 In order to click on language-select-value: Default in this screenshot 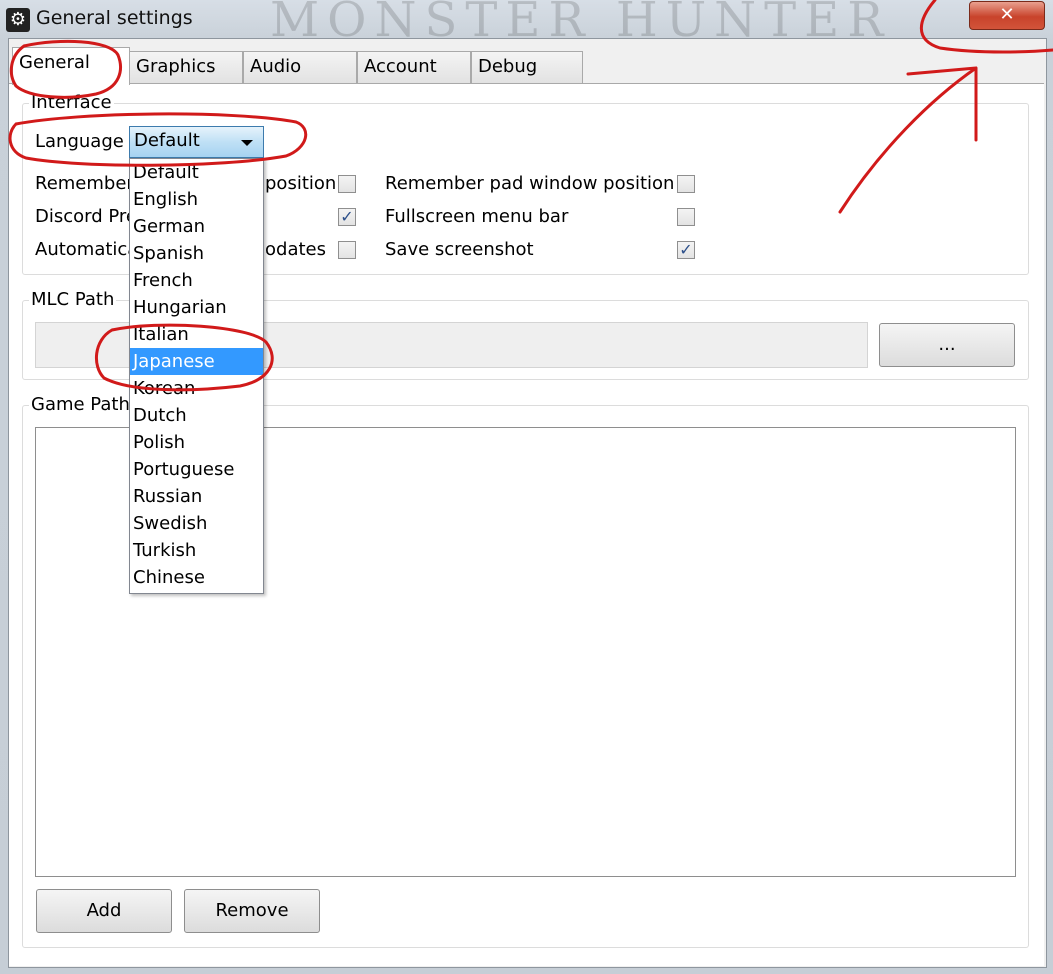, I will do `click(167, 140)`.